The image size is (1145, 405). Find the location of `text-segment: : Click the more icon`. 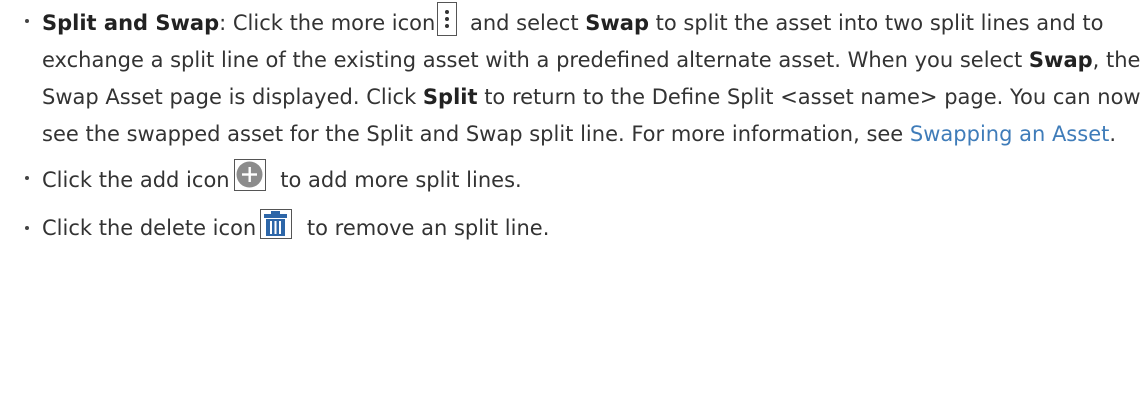

text-segment: : Click the more icon is located at coordinates (327, 23).